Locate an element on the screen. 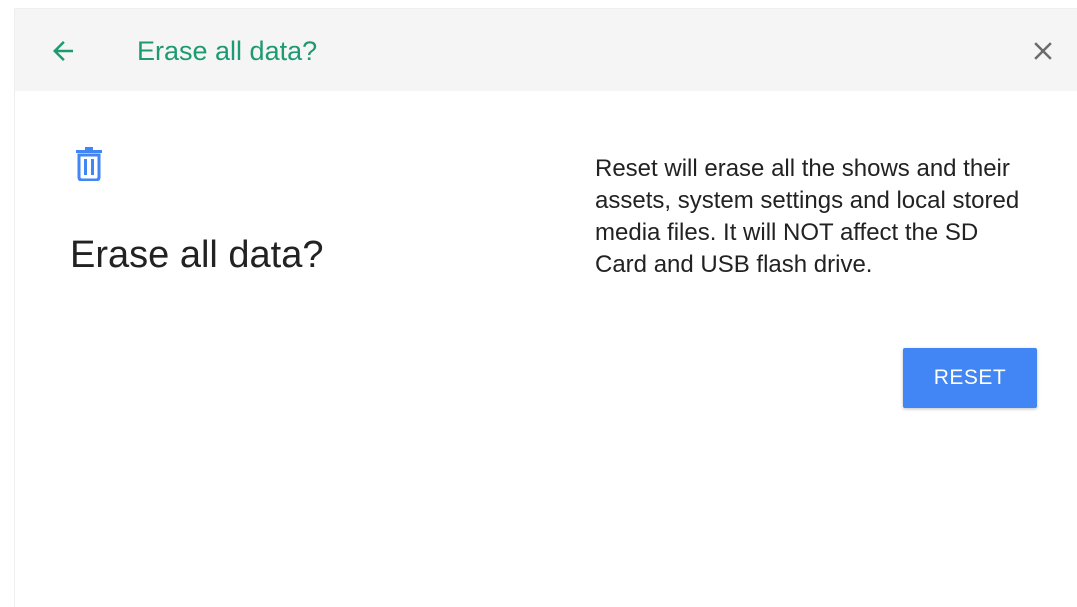  toolbar: Erase all data? is located at coordinates (546, 50).